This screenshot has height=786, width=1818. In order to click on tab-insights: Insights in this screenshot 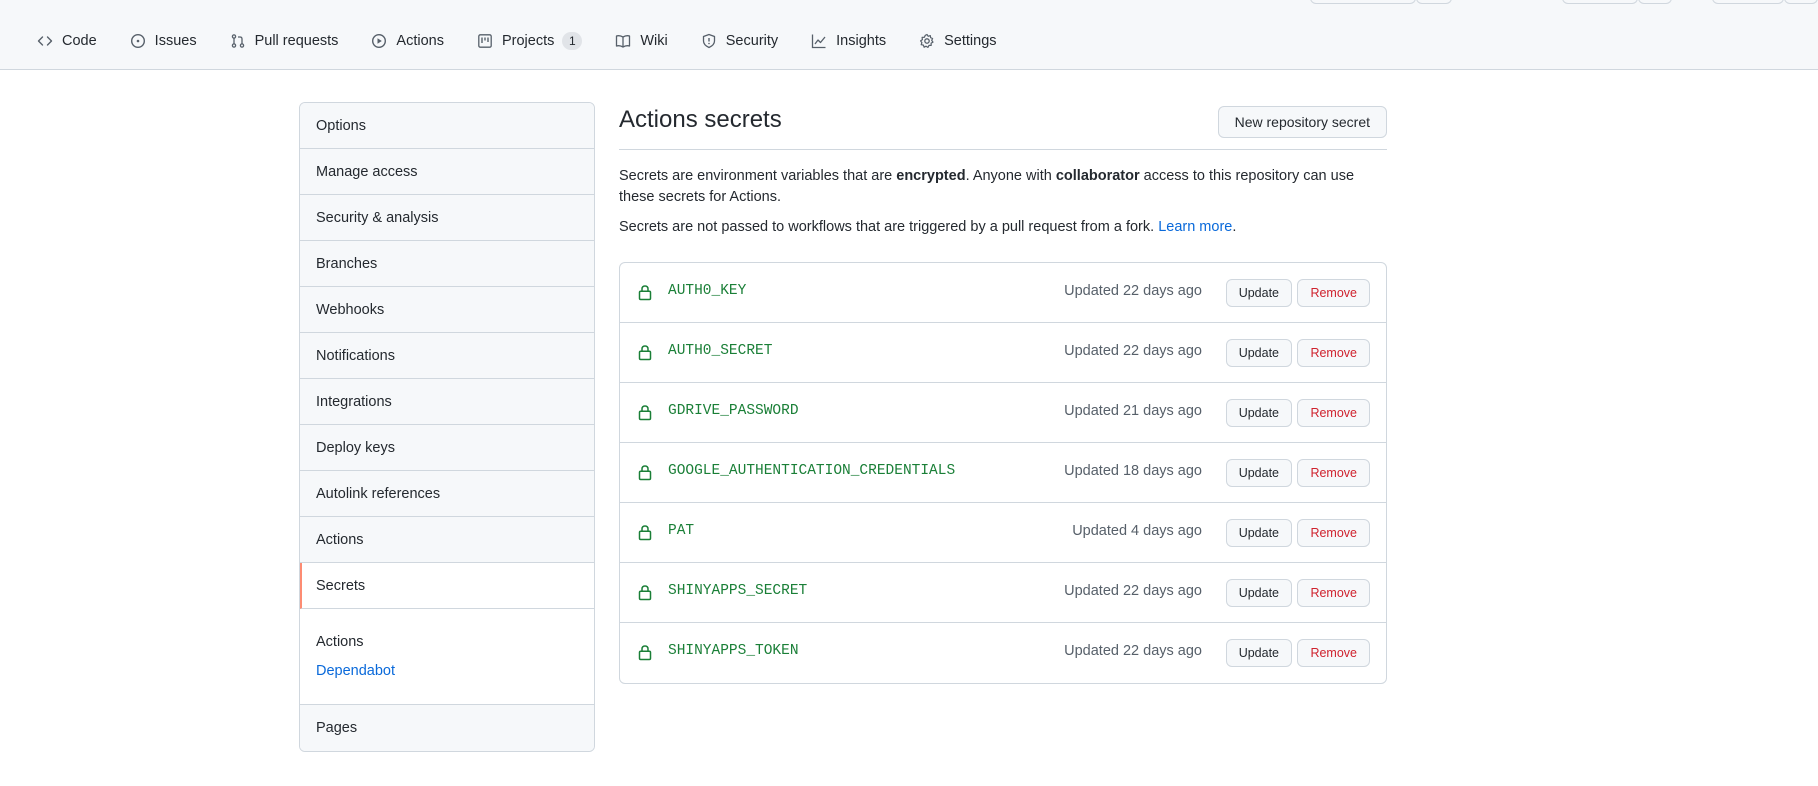, I will do `click(848, 41)`.